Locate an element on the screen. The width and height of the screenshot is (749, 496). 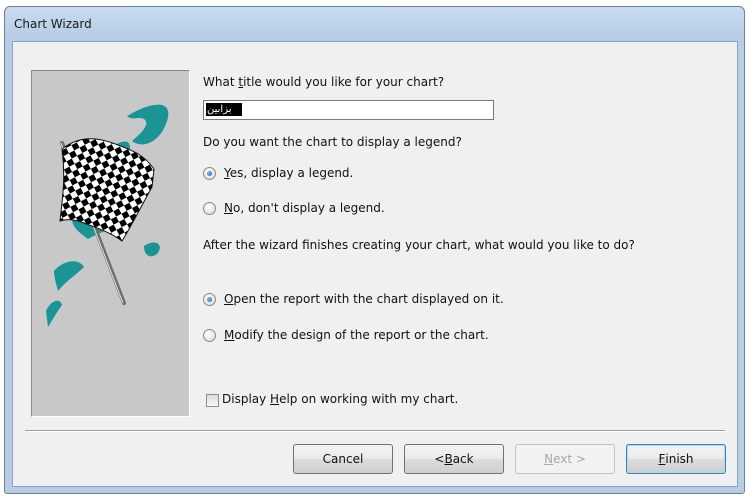
display-help-label: Display Help on working with my chart. is located at coordinates (340, 399).